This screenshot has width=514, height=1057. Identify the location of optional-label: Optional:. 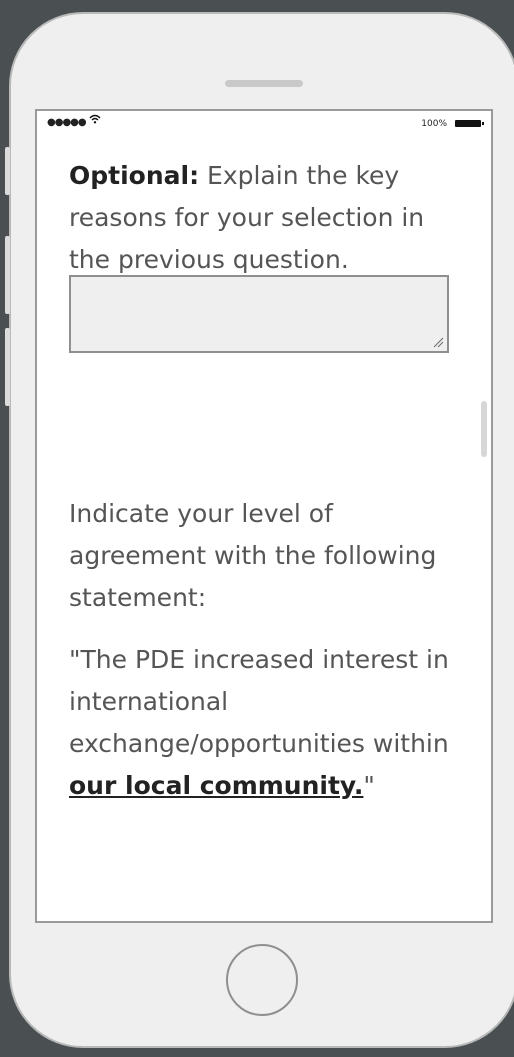
(134, 175).